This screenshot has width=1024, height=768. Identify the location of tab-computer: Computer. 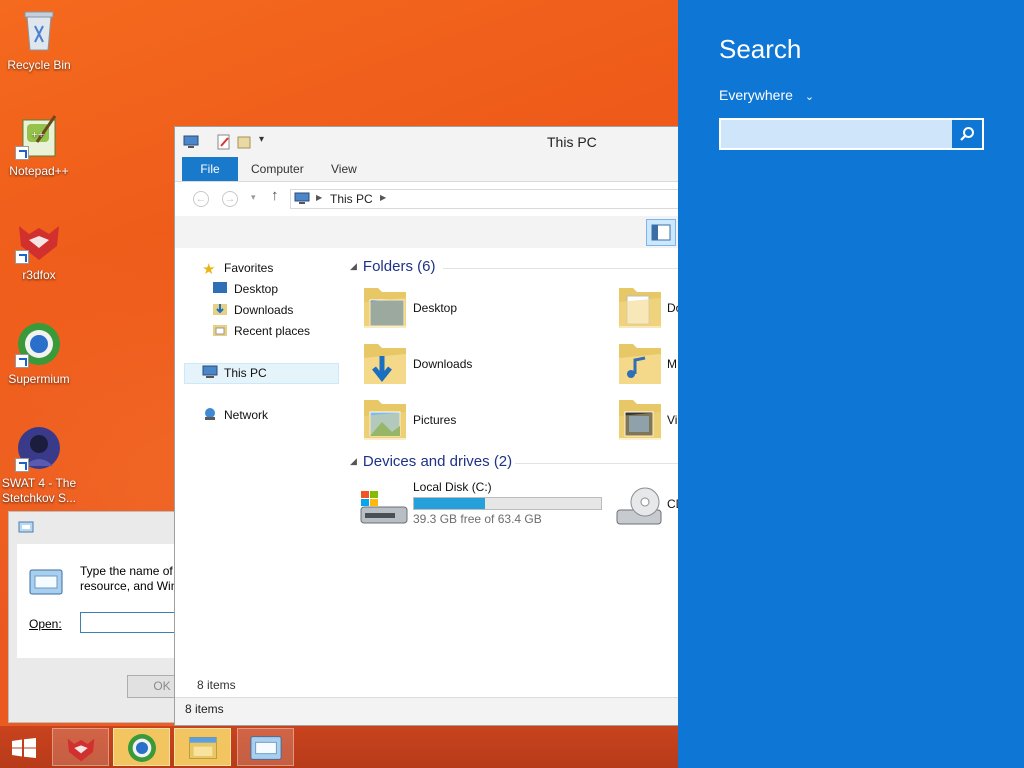
(277, 169).